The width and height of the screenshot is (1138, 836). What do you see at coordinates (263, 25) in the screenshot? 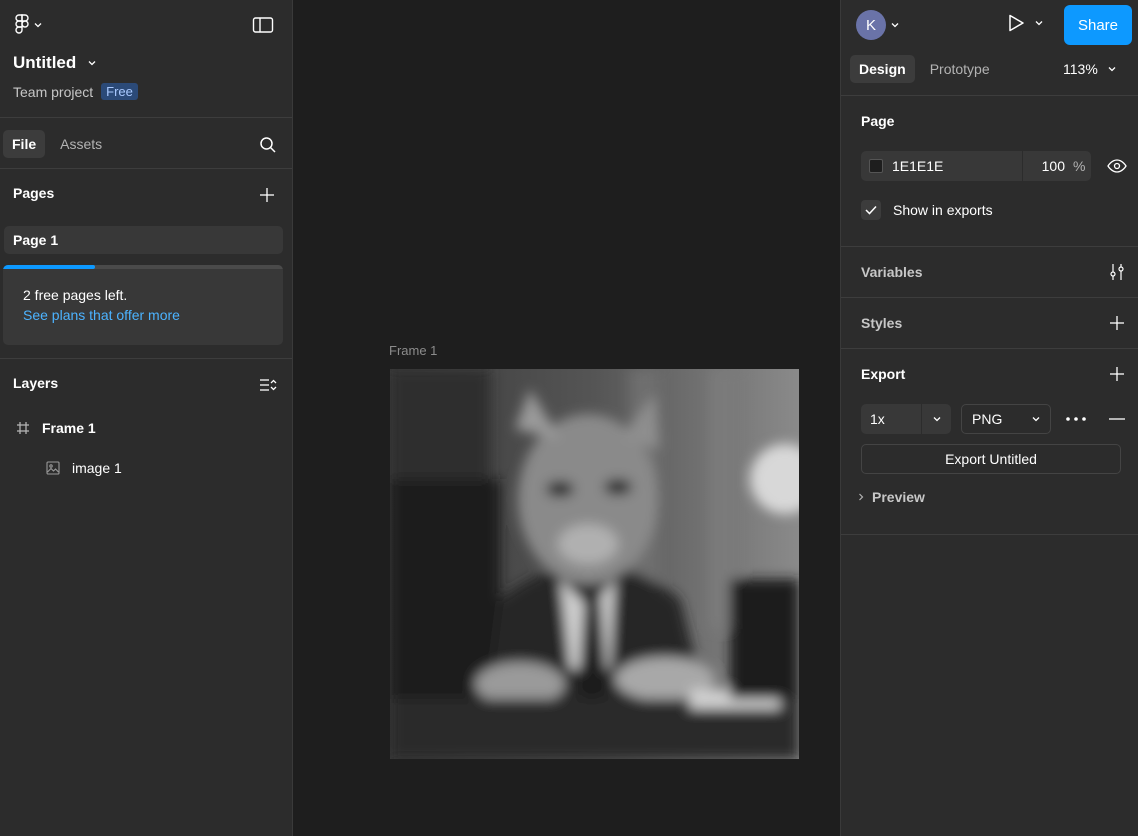
I see `sidebar-toggle-icon` at bounding box center [263, 25].